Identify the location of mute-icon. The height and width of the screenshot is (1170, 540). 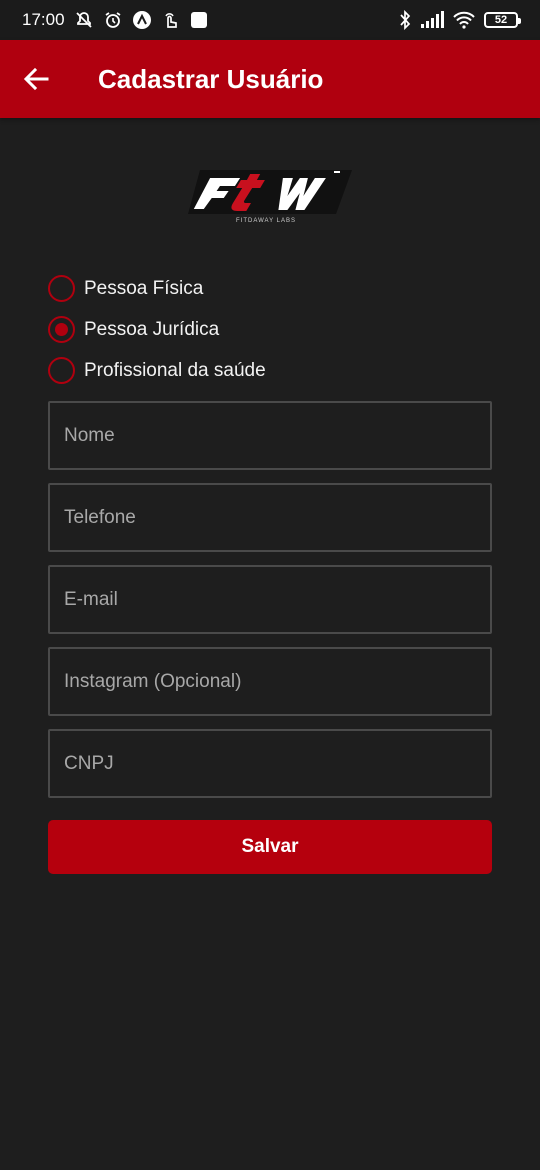
(84, 20).